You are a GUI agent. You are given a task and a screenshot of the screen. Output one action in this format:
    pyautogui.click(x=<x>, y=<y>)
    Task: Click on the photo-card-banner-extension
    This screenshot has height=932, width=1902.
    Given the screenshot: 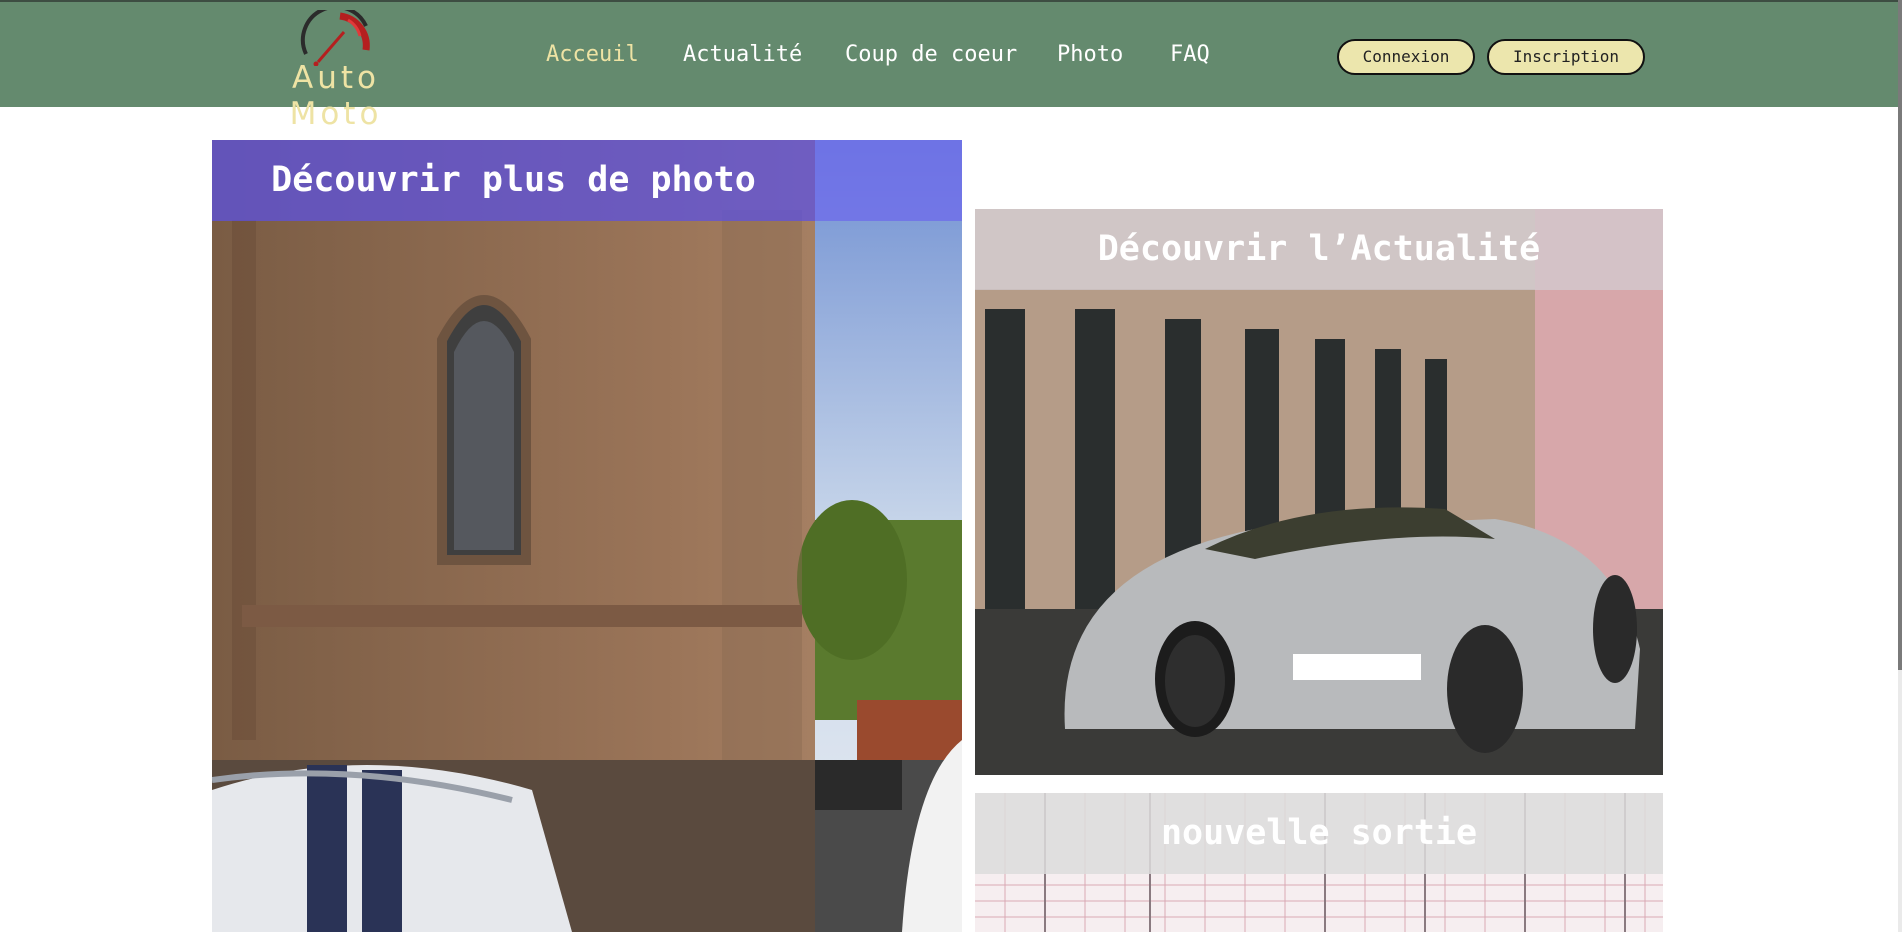 What is the action you would take?
    pyautogui.click(x=888, y=180)
    